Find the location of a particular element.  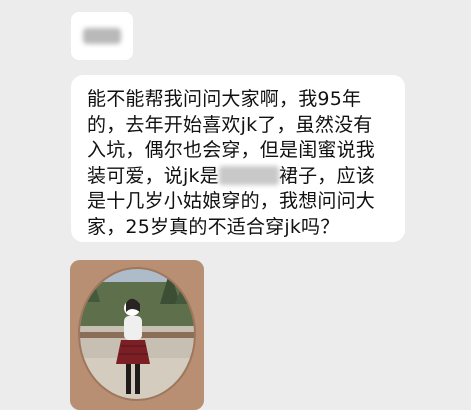

sender-name-bubble is located at coordinates (102, 36).